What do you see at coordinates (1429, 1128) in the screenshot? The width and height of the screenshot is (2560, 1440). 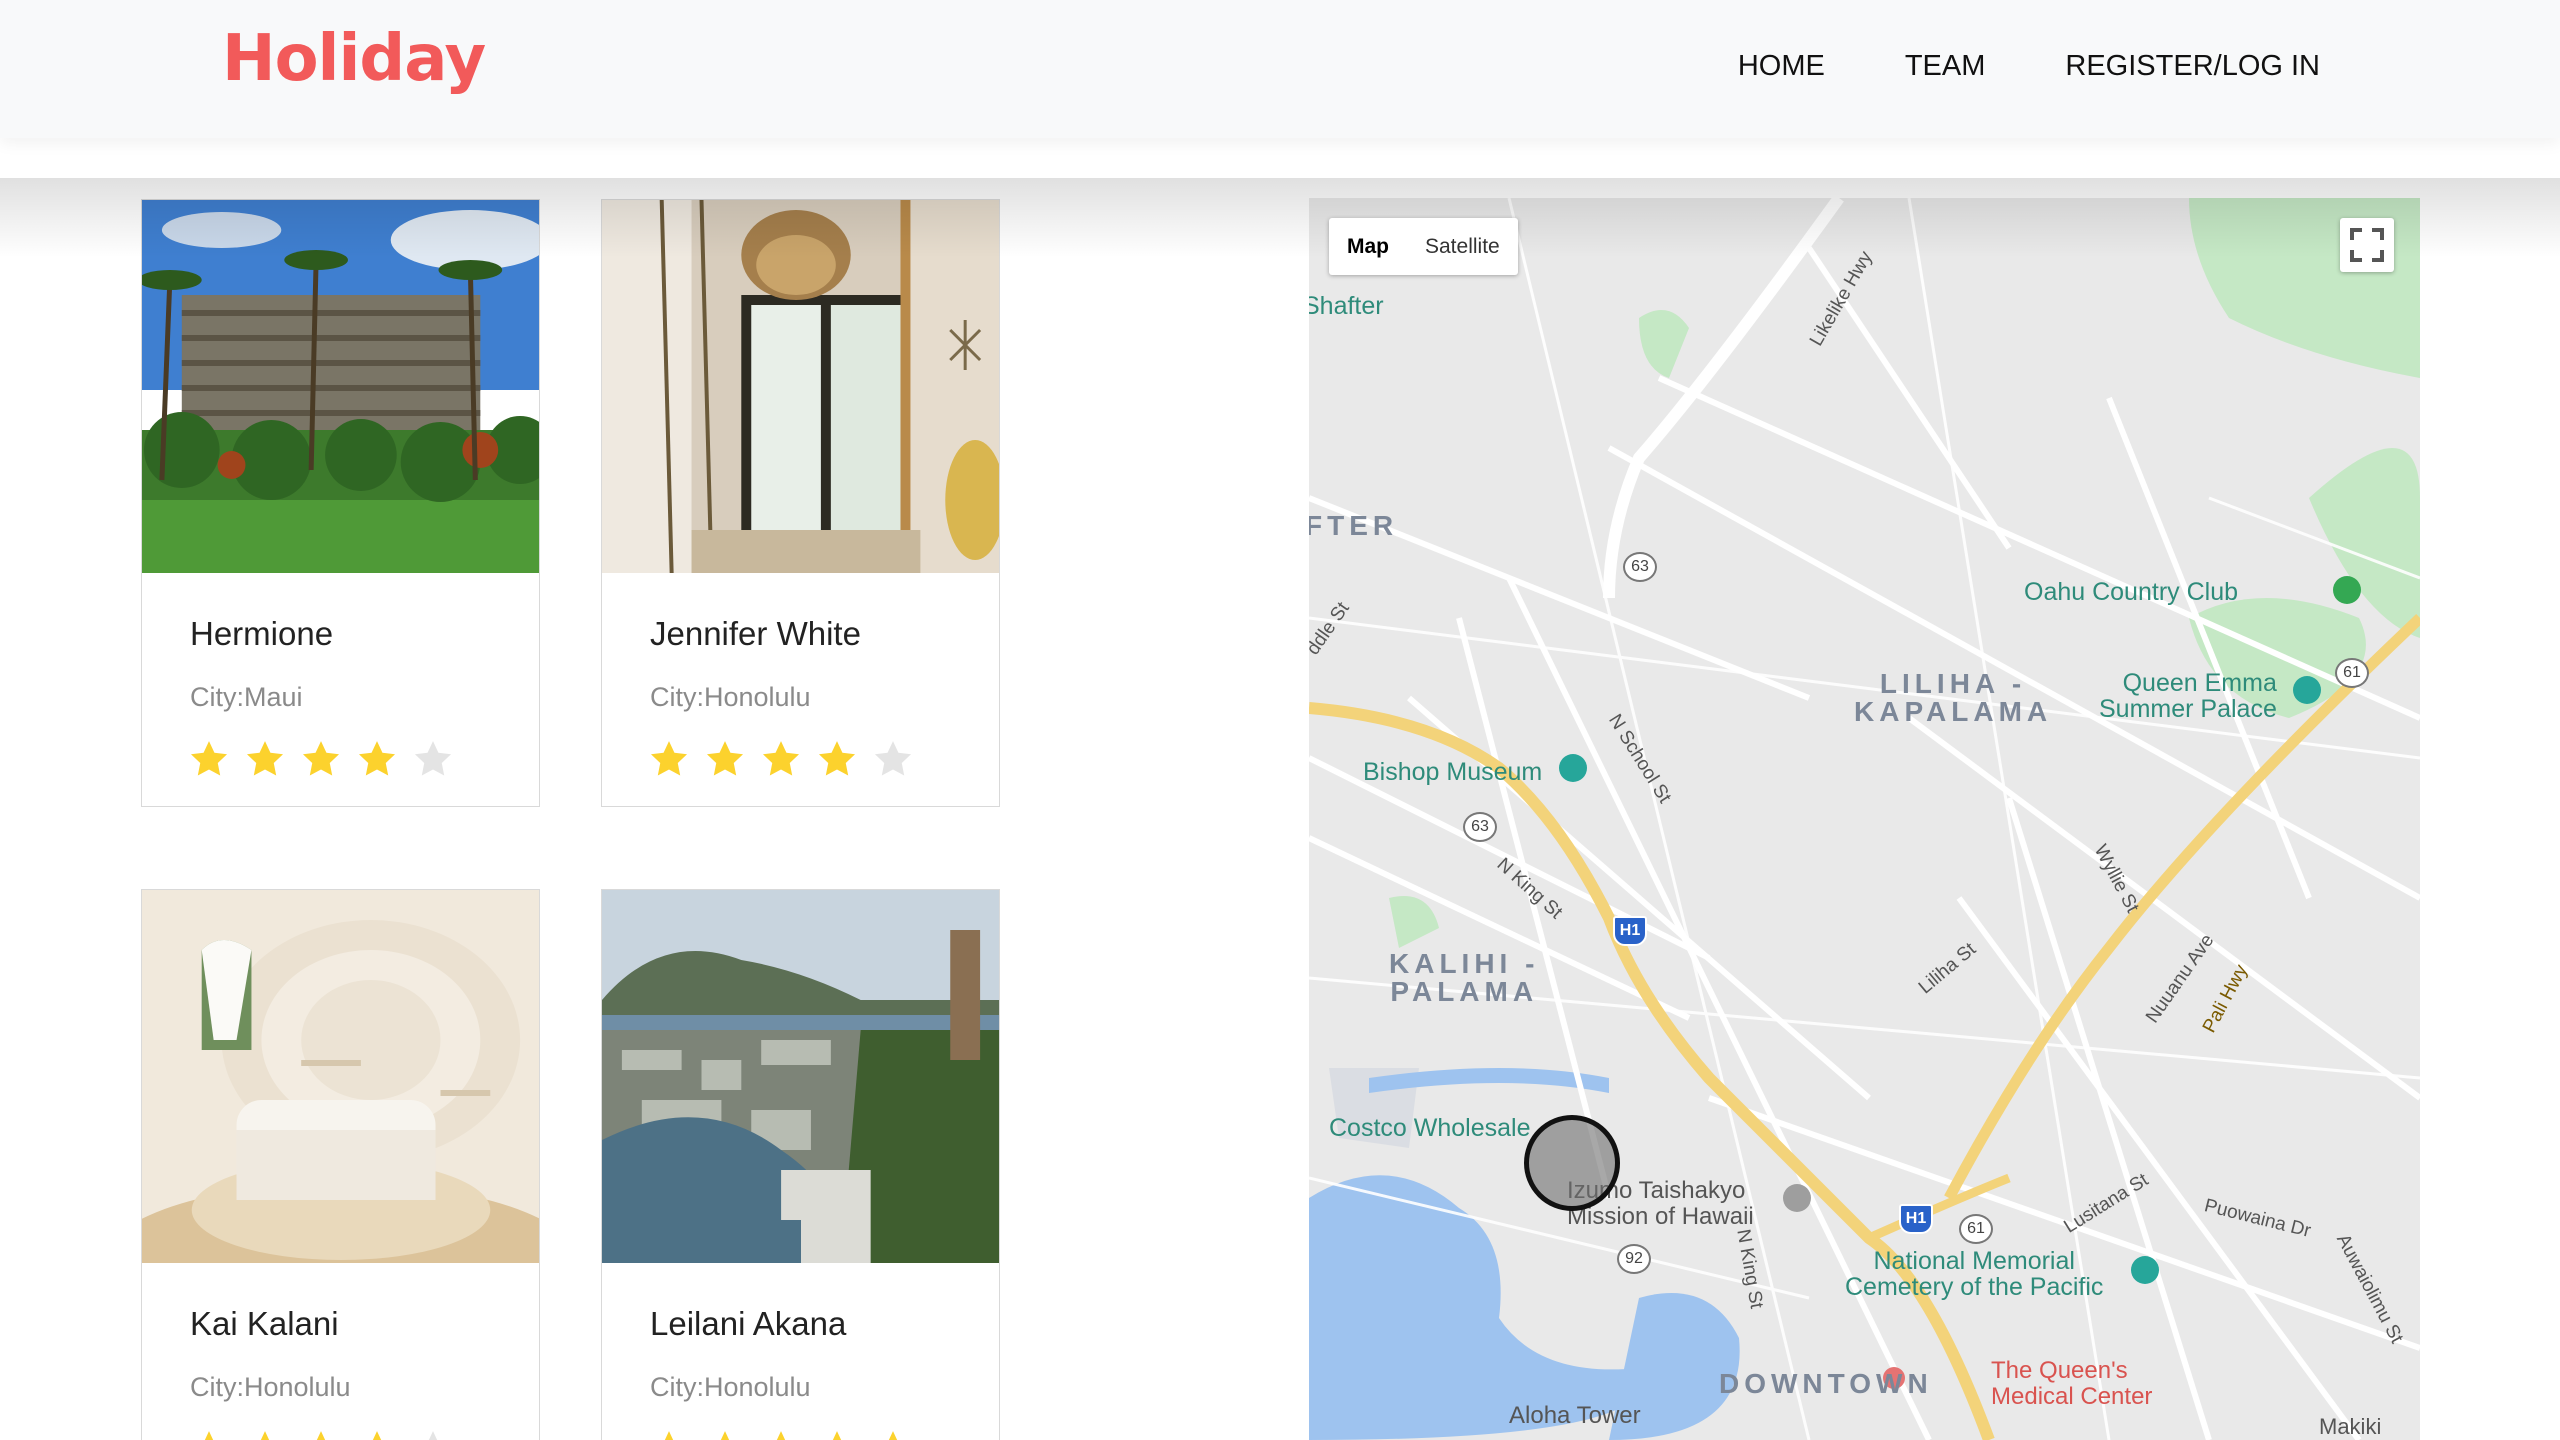 I see `map-poi-label: Costco Wholesale` at bounding box center [1429, 1128].